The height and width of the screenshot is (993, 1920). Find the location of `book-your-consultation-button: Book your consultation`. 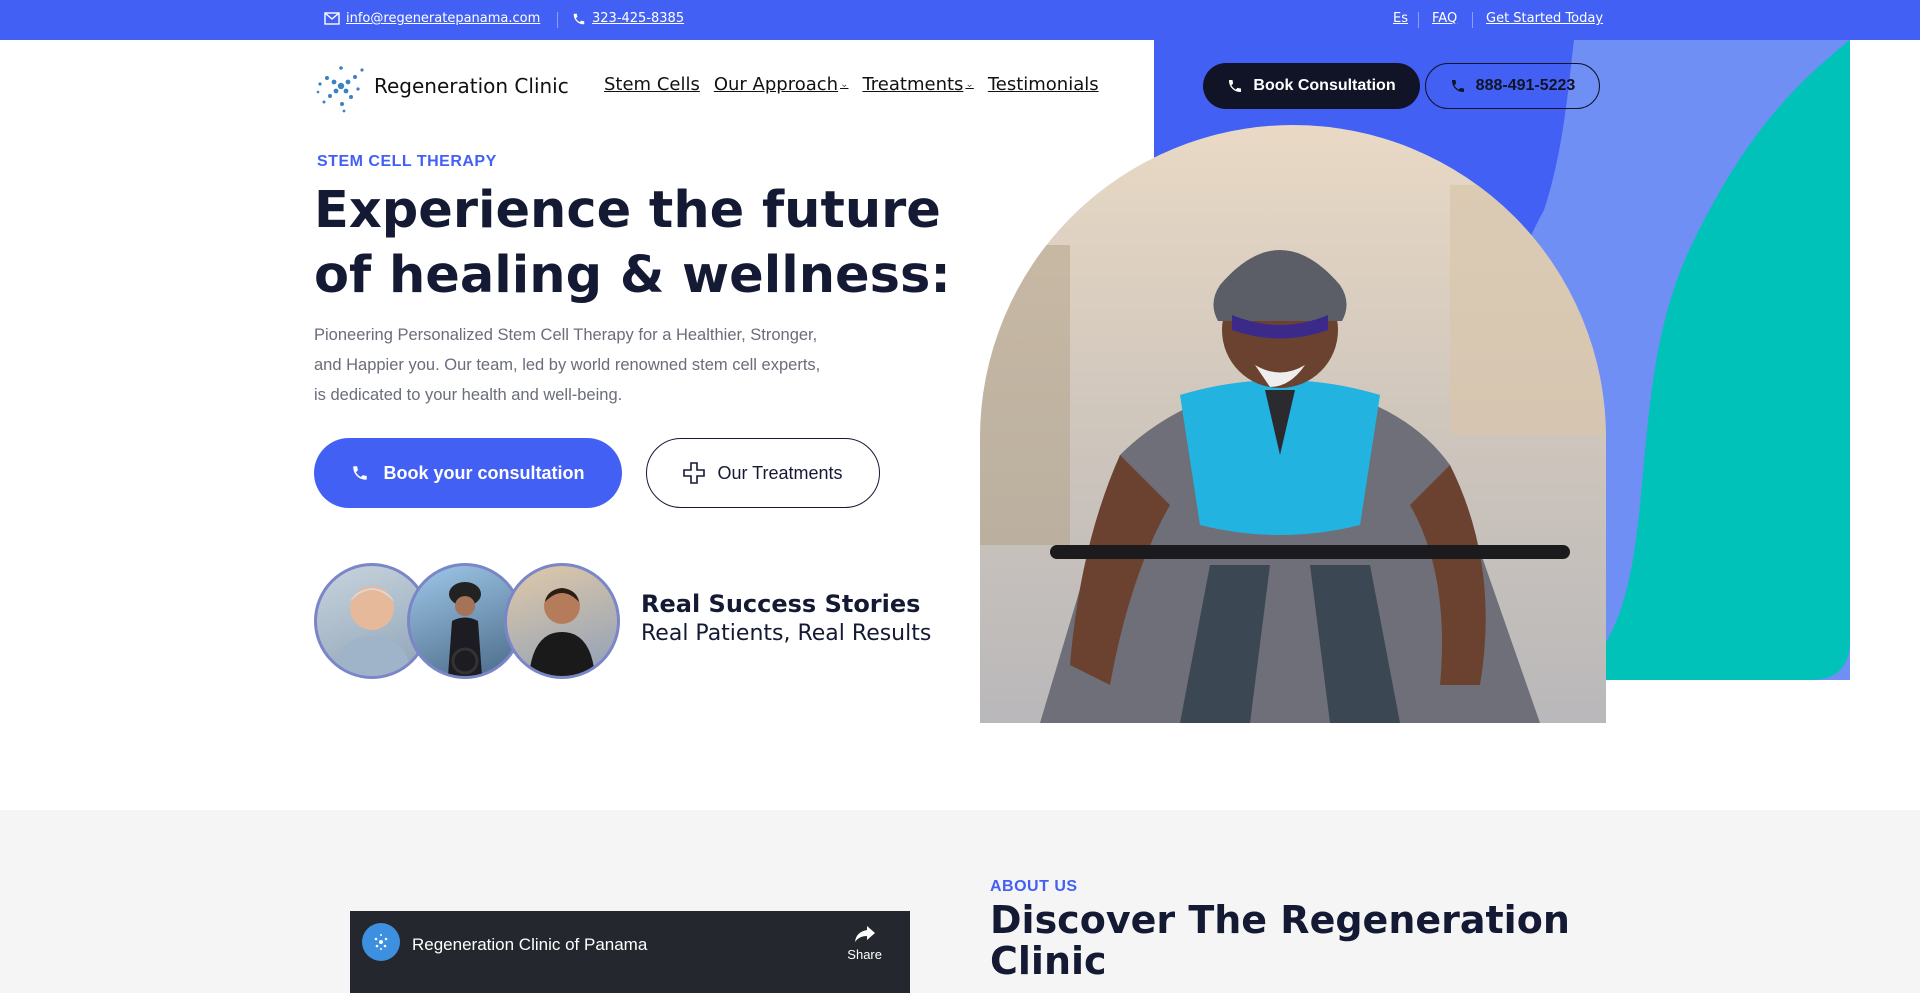

book-your-consultation-button: Book your consultation is located at coordinates (468, 473).